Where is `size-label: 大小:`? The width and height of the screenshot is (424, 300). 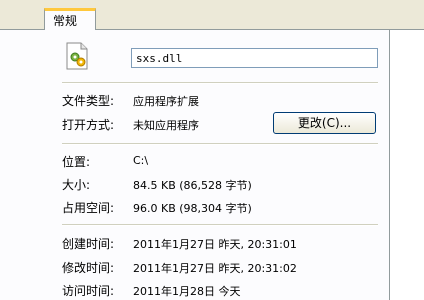
size-label: 大小: is located at coordinates (76, 185).